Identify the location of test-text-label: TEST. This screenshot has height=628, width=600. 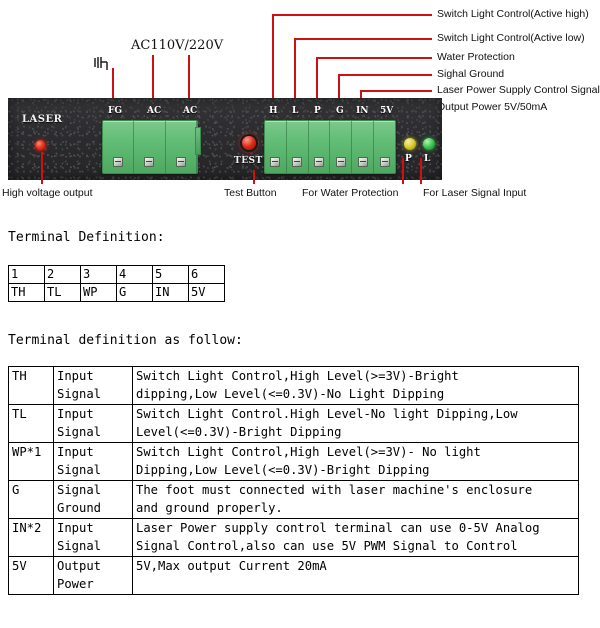
(248, 161).